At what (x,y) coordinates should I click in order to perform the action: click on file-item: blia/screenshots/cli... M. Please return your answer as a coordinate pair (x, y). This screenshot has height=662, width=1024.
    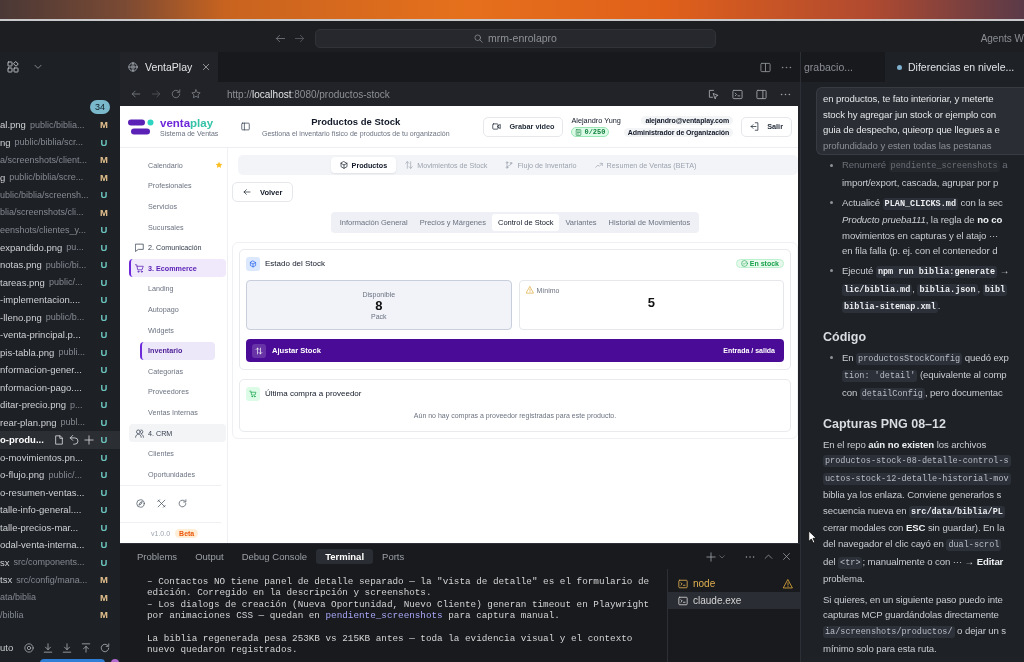
    Looking at the image, I should click on (60, 212).